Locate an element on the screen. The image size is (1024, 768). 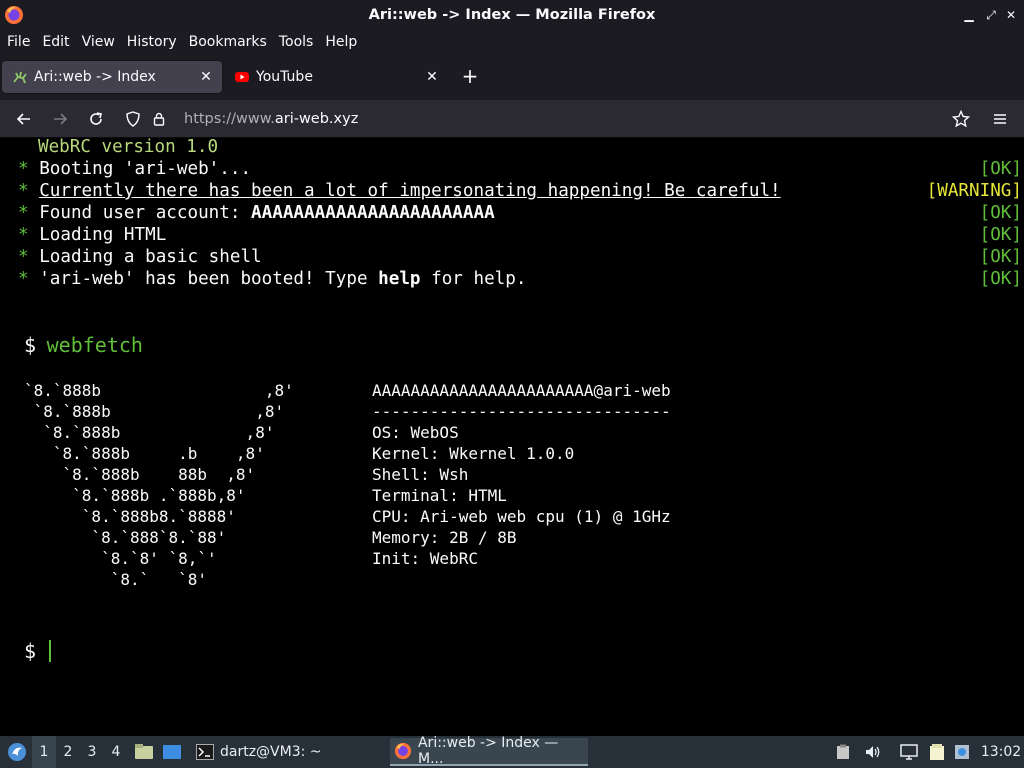
command-line: $ webfetch is located at coordinates (83, 345).